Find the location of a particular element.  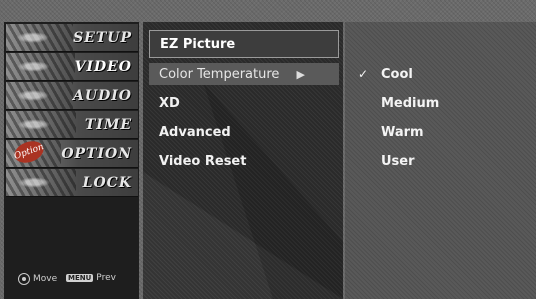

option-warm: Warm is located at coordinates (440, 132).